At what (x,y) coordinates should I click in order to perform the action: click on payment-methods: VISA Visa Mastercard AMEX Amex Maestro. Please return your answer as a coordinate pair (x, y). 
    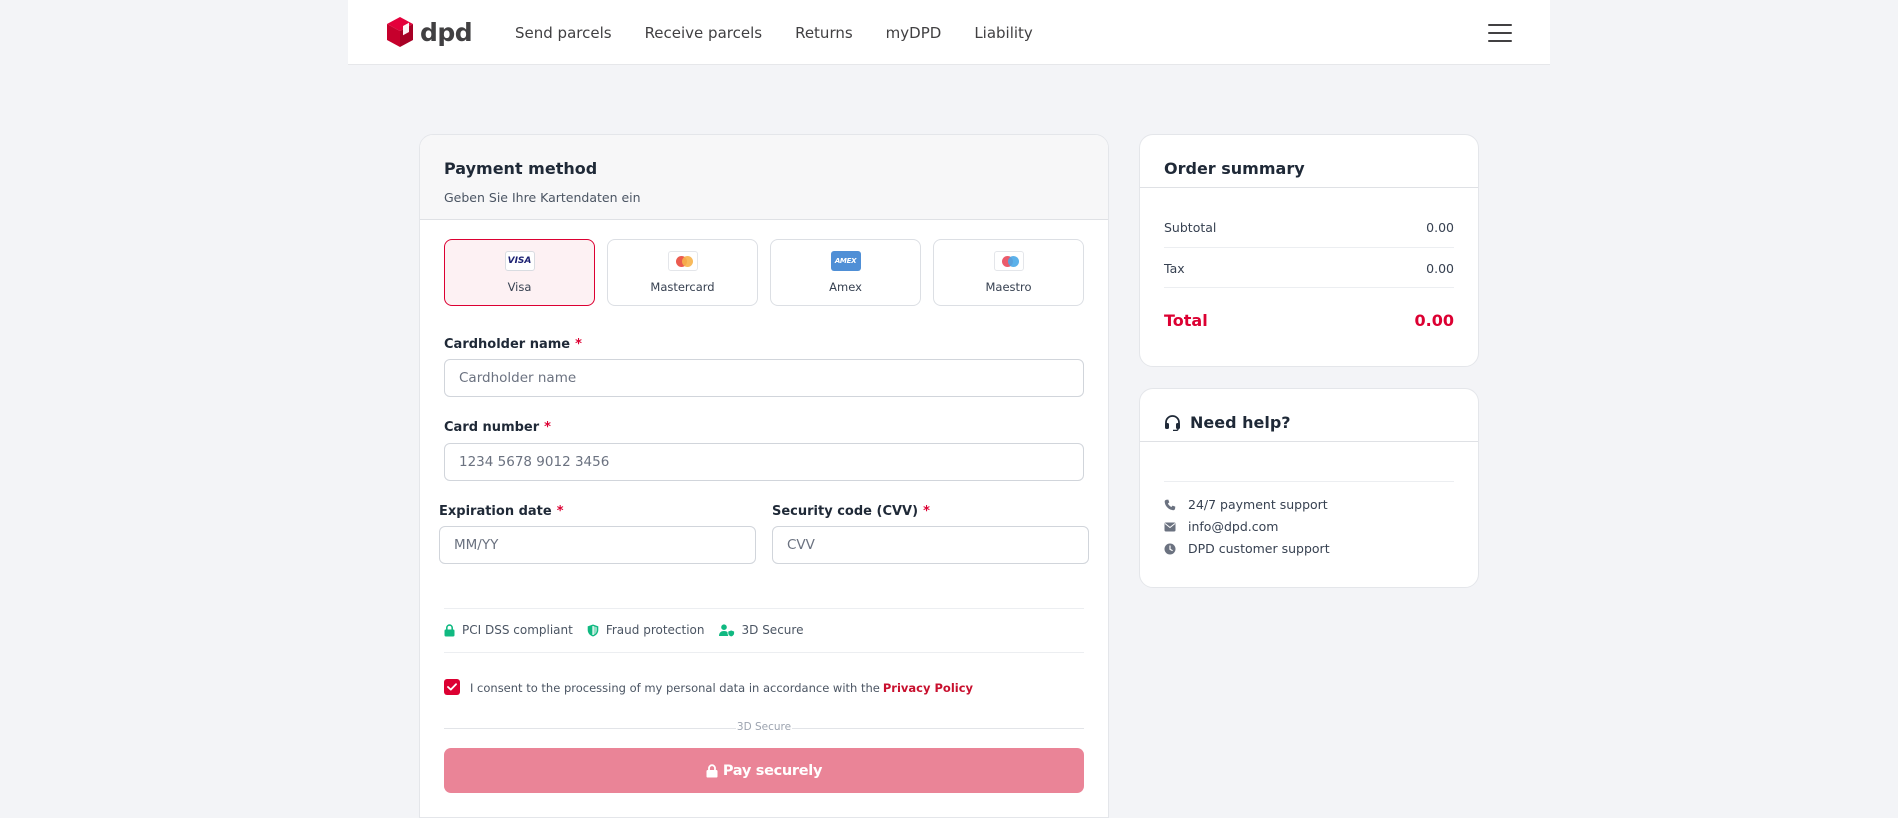
    Looking at the image, I should click on (764, 272).